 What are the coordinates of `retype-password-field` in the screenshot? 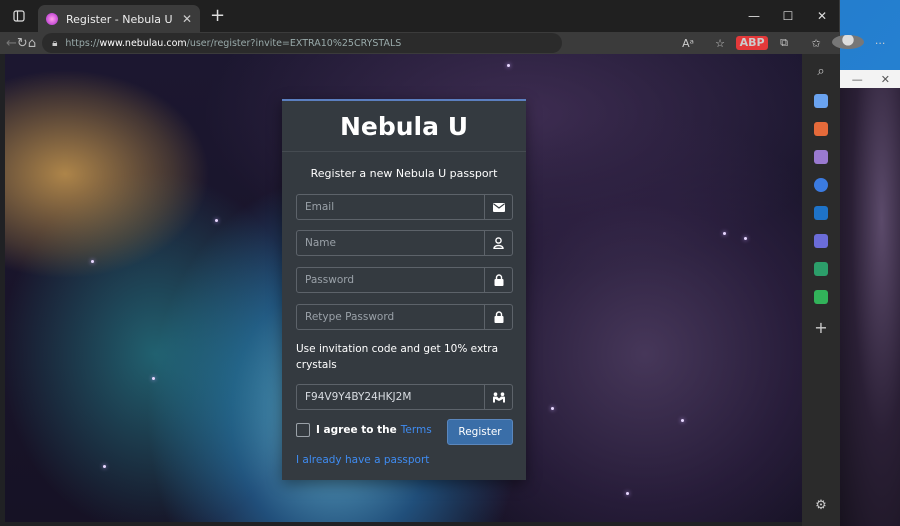 It's located at (404, 317).